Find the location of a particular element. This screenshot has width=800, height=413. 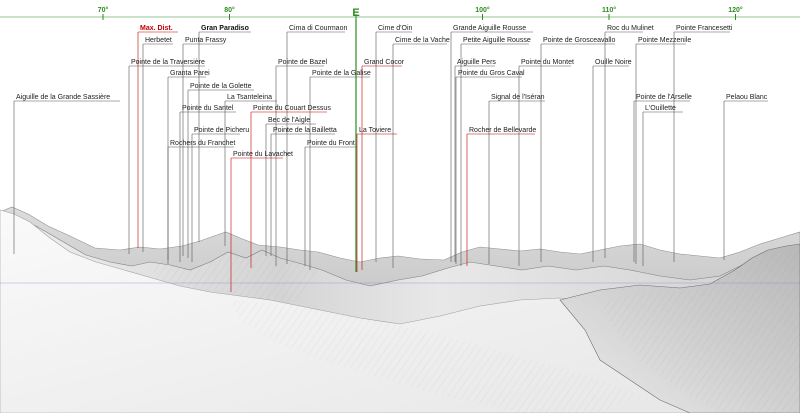

peak-label: Pointe Francesetti is located at coordinates (704, 28).